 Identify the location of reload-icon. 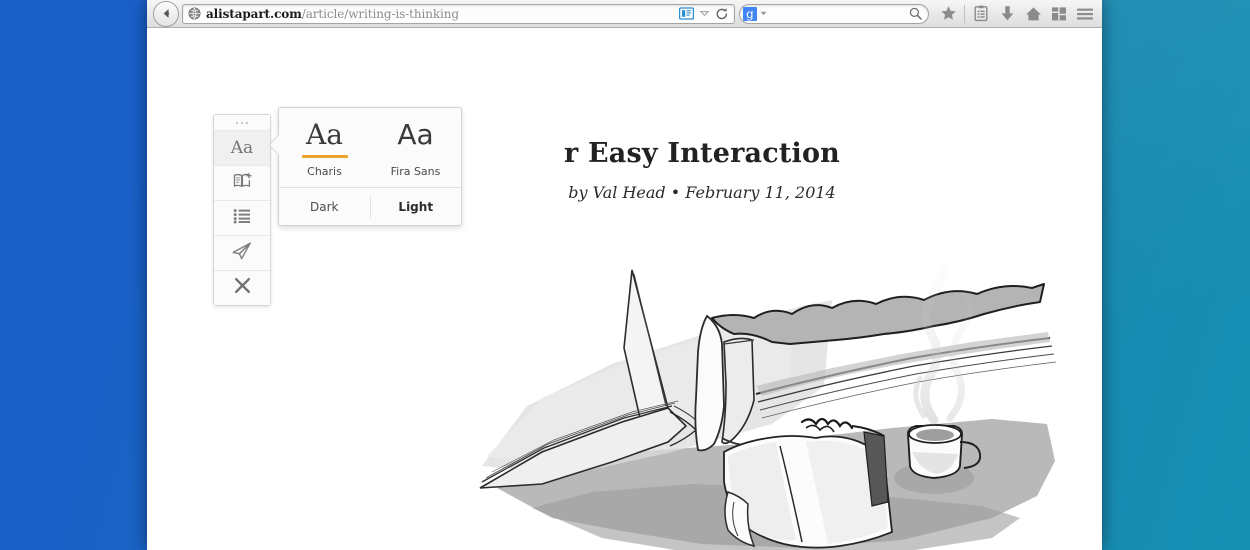
(722, 14).